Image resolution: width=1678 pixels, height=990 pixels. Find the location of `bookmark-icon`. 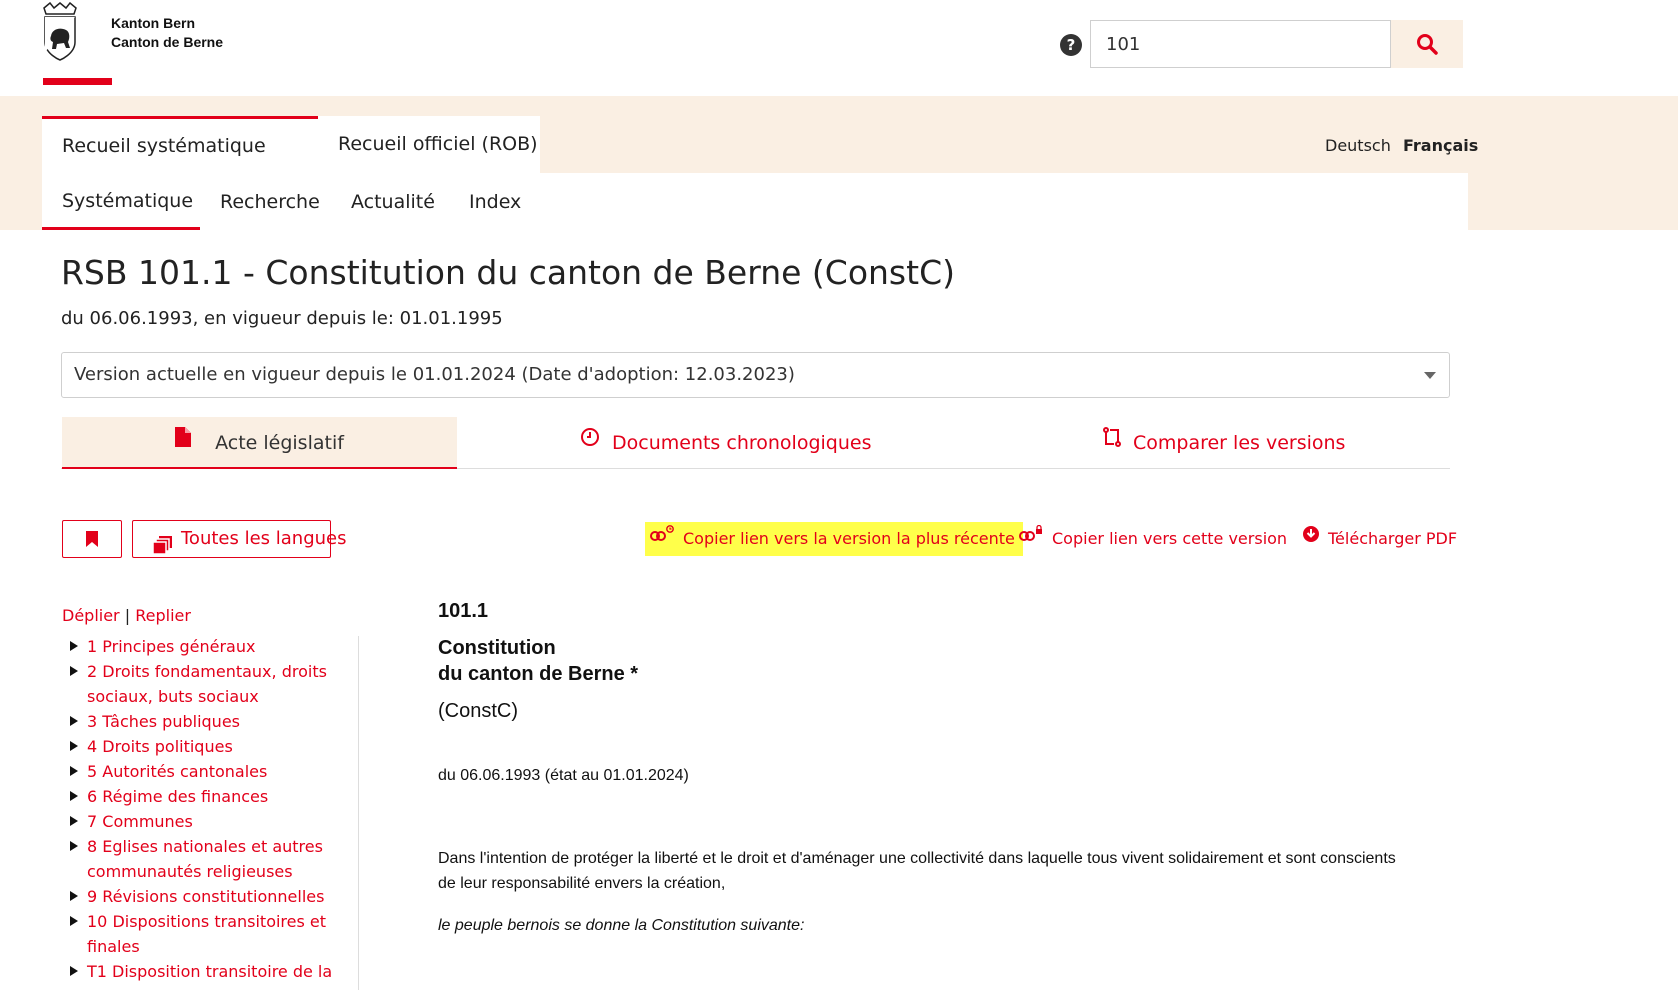

bookmark-icon is located at coordinates (92, 539).